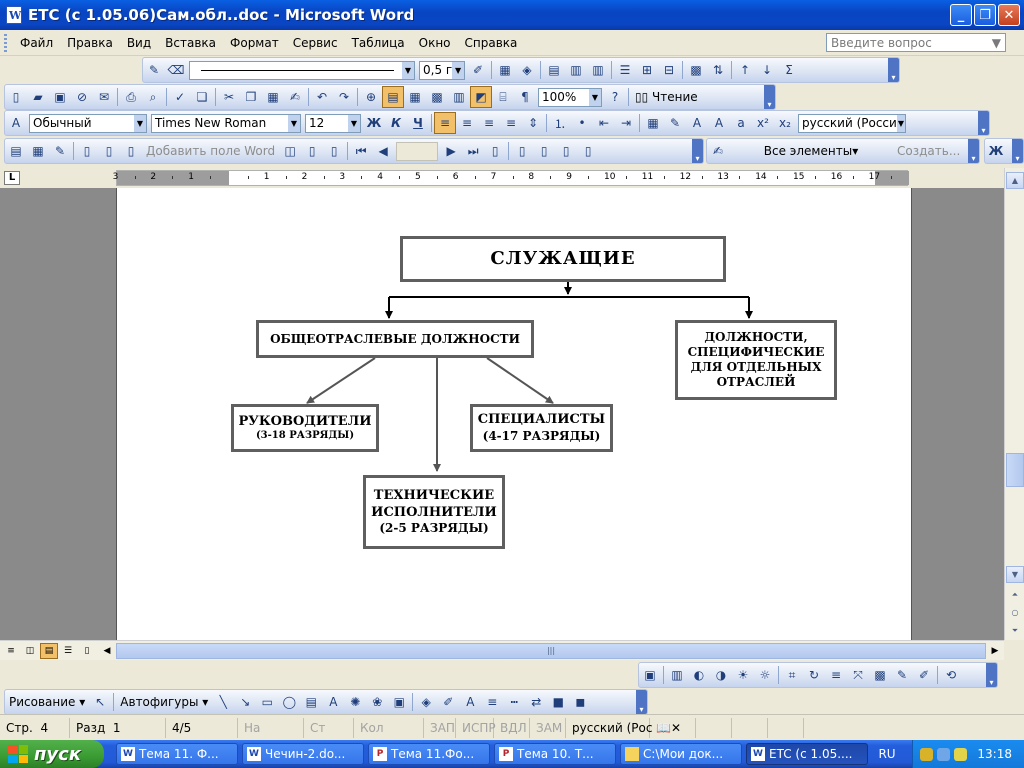  Describe the element at coordinates (763, 123) in the screenshot. I see `superscript-icon: x²` at that location.